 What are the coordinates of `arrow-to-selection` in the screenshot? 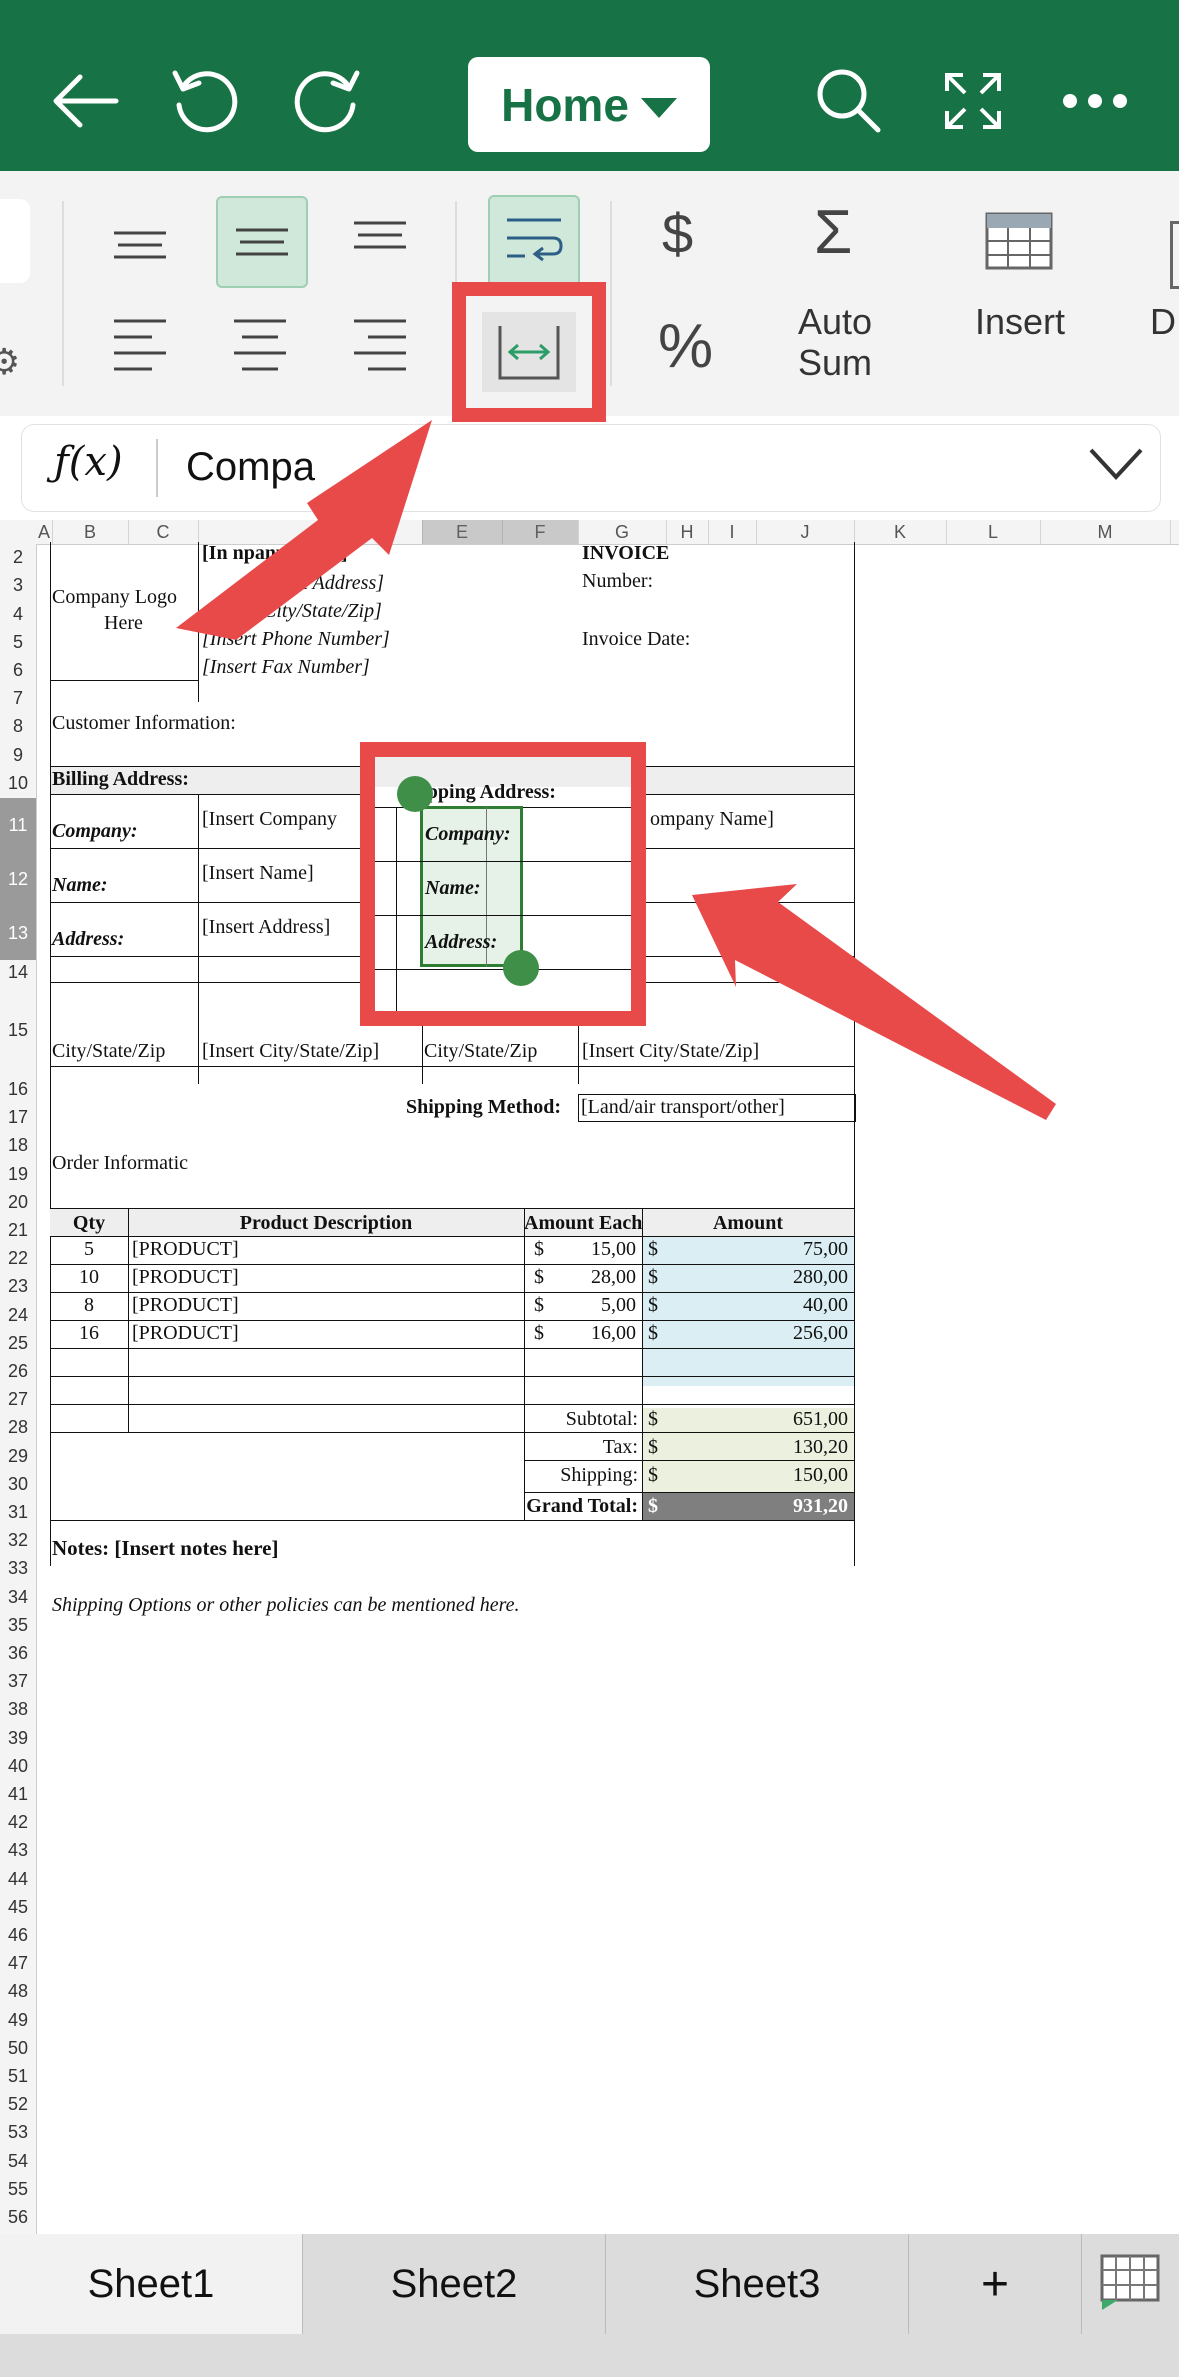 It's located at (874, 1002).